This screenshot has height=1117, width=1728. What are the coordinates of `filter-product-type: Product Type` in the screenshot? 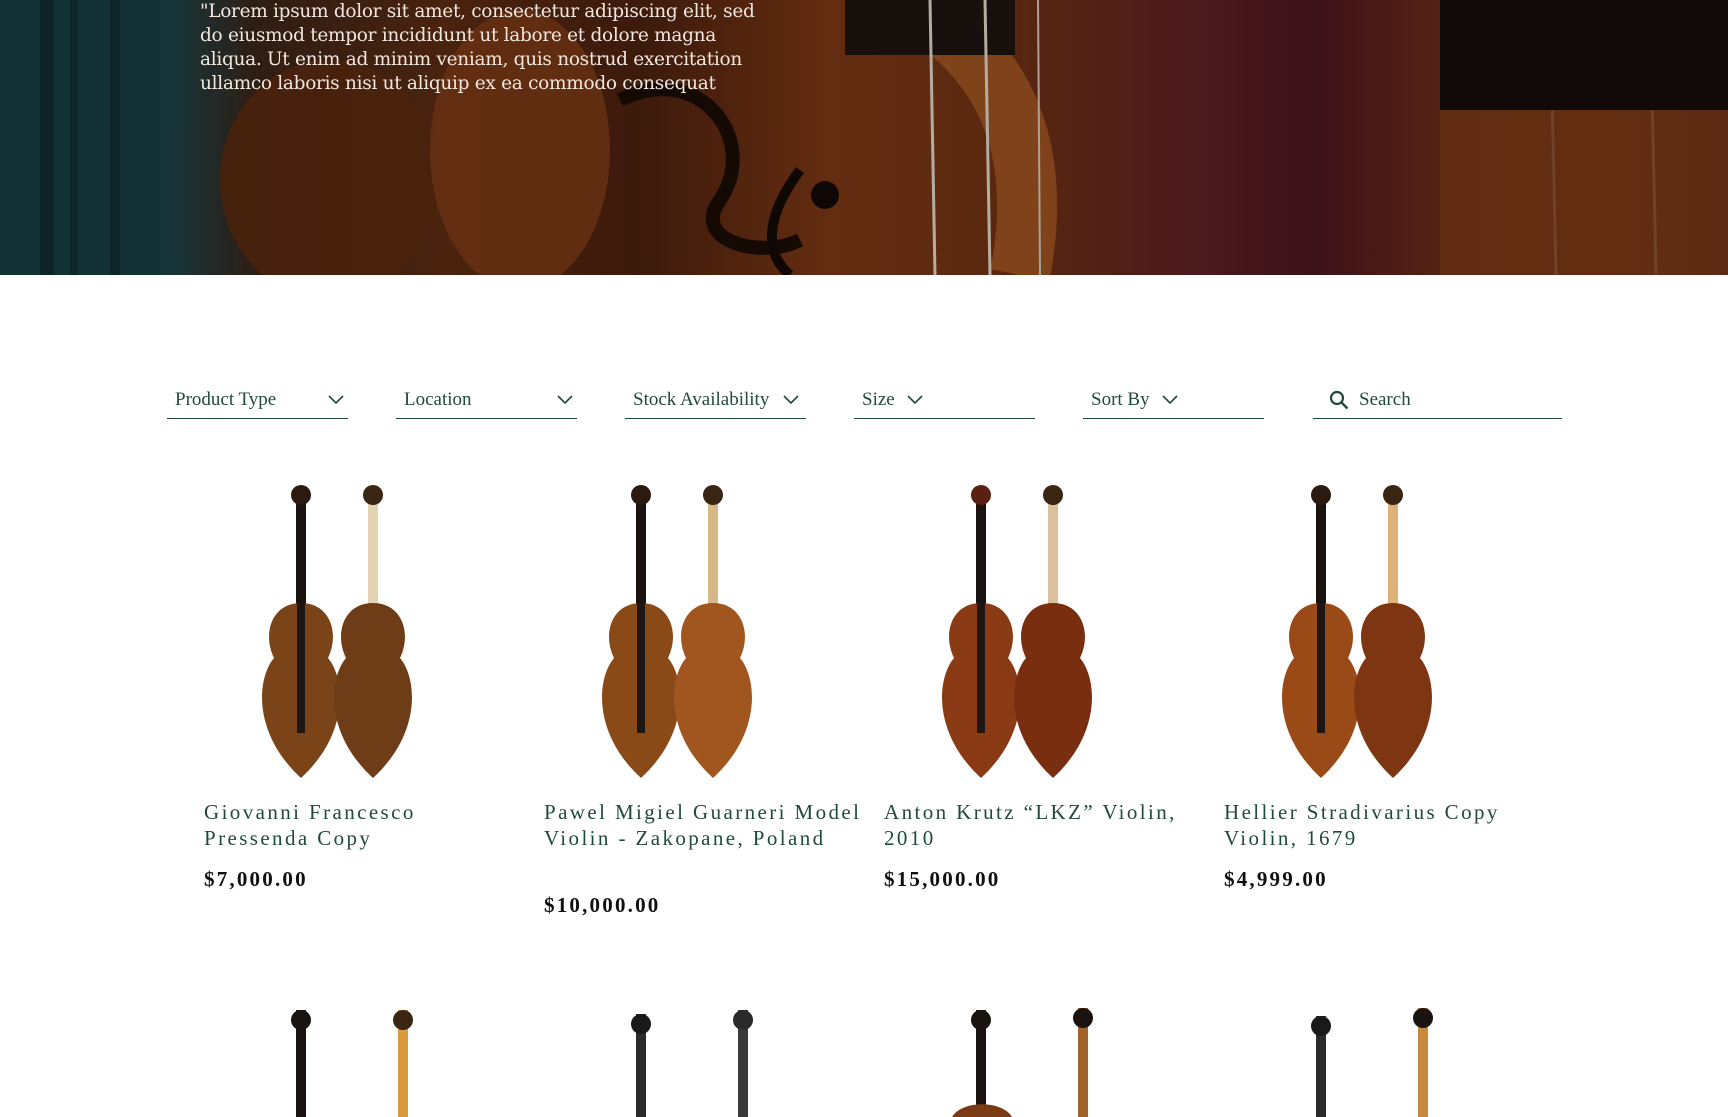 It's located at (257, 399).